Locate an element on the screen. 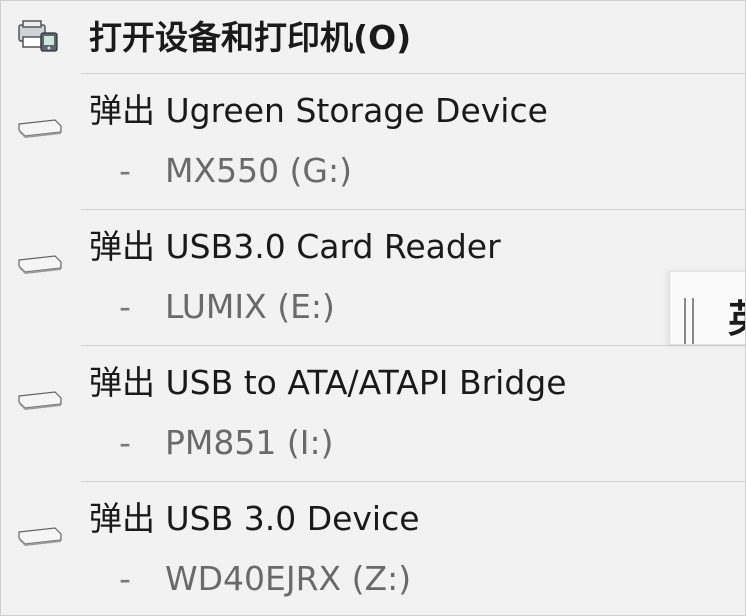 The width and height of the screenshot is (746, 616). menu-item-eject-ugreen: 弹出 Ugreen Storage Device is located at coordinates (373, 106).